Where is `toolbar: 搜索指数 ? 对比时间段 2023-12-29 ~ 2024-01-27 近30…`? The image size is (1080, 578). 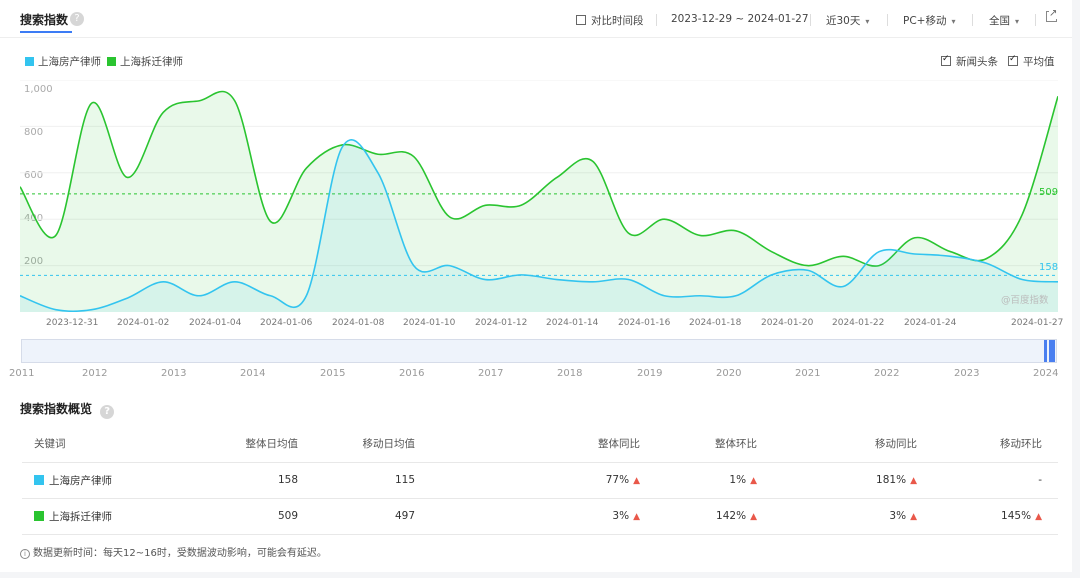 toolbar: 搜索指数 ? 对比时间段 2023-12-29 ~ 2024-01-27 近30… is located at coordinates (536, 19).